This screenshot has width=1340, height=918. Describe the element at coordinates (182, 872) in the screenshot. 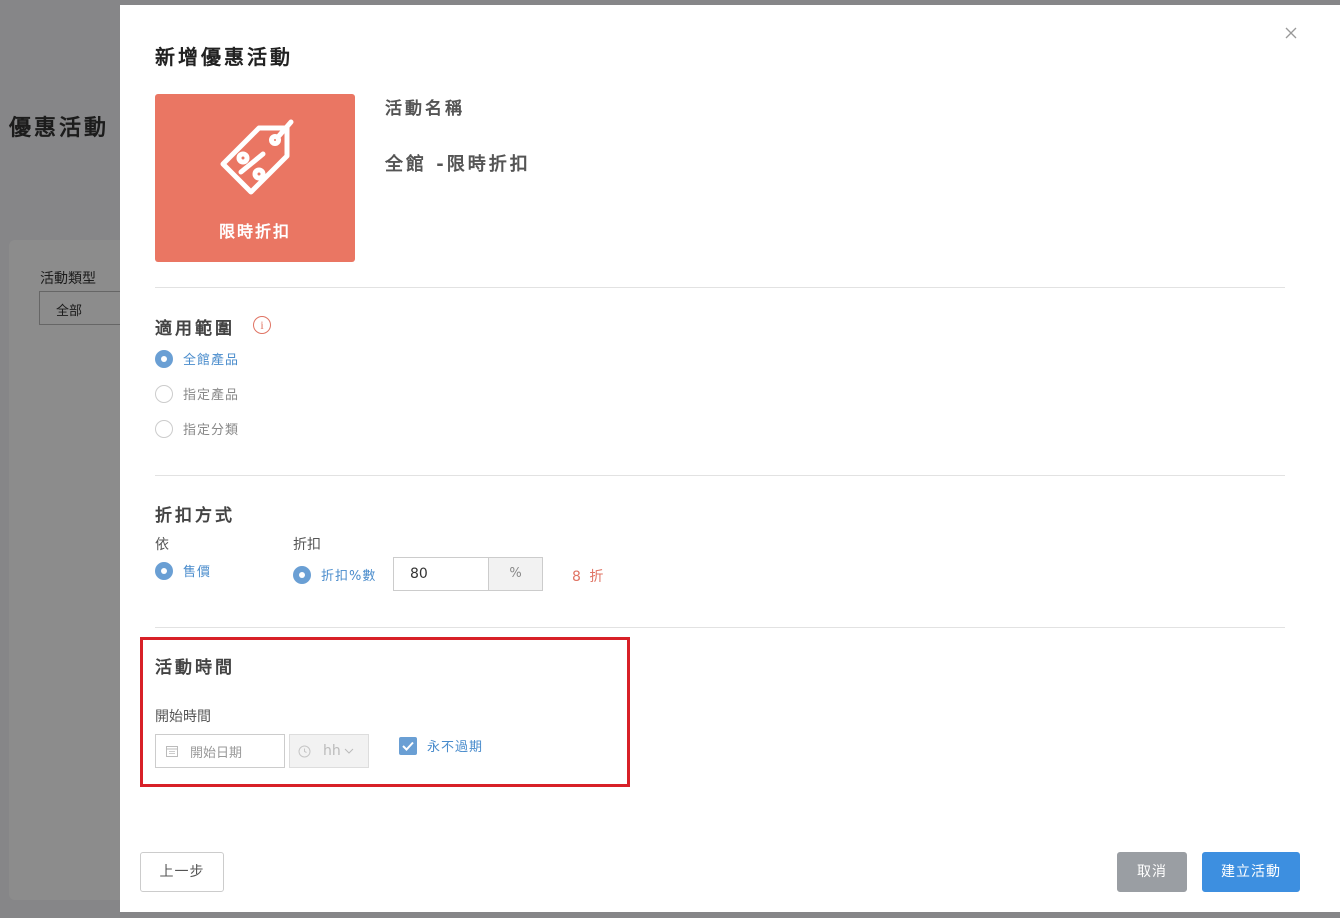

I see `previous-step-button: 上一步` at that location.